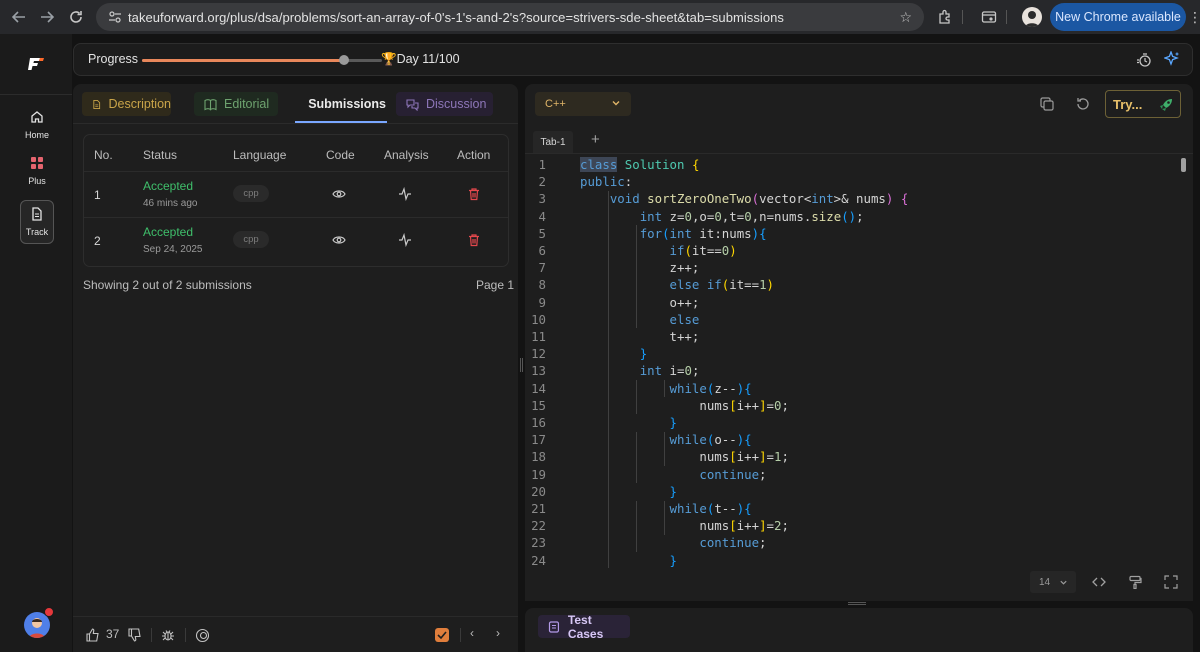 Image resolution: width=1200 pixels, height=652 pixels. What do you see at coordinates (859, 630) in the screenshot?
I see `test-cases-panel: Test Cases` at bounding box center [859, 630].